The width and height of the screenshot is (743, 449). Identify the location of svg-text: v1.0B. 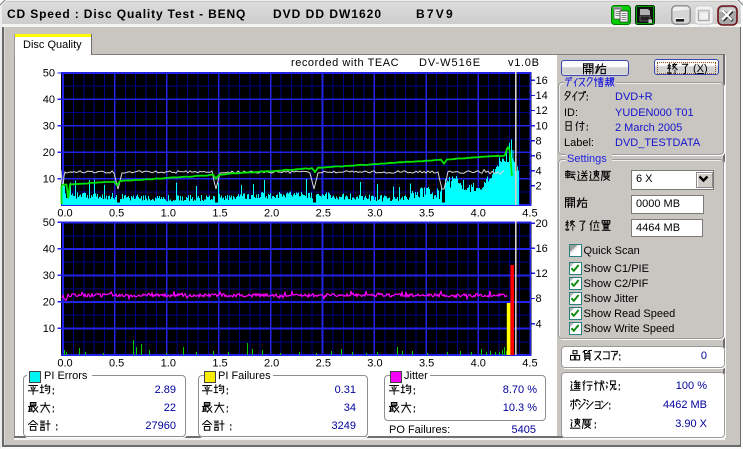
(524, 63).